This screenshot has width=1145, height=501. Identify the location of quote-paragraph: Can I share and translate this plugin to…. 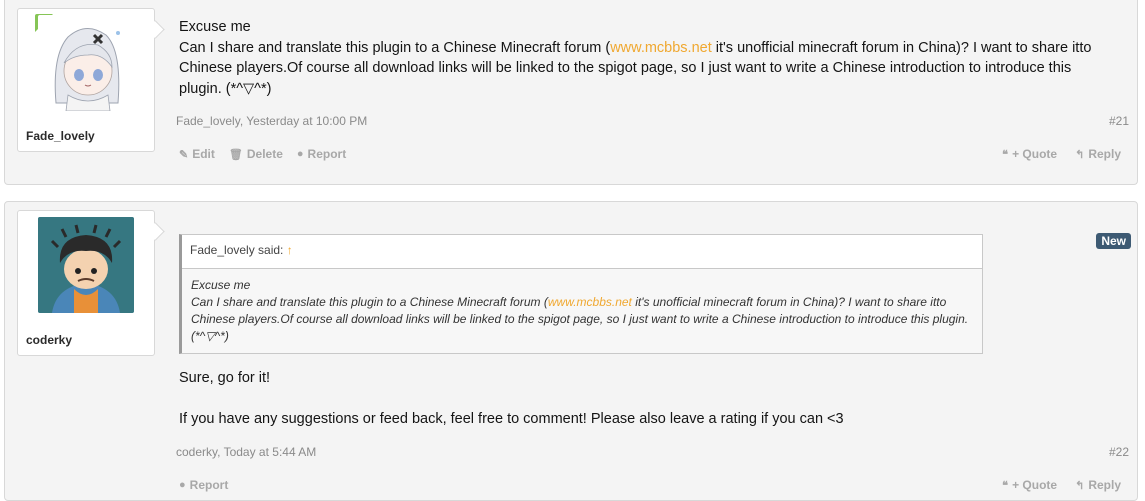
(582, 319).